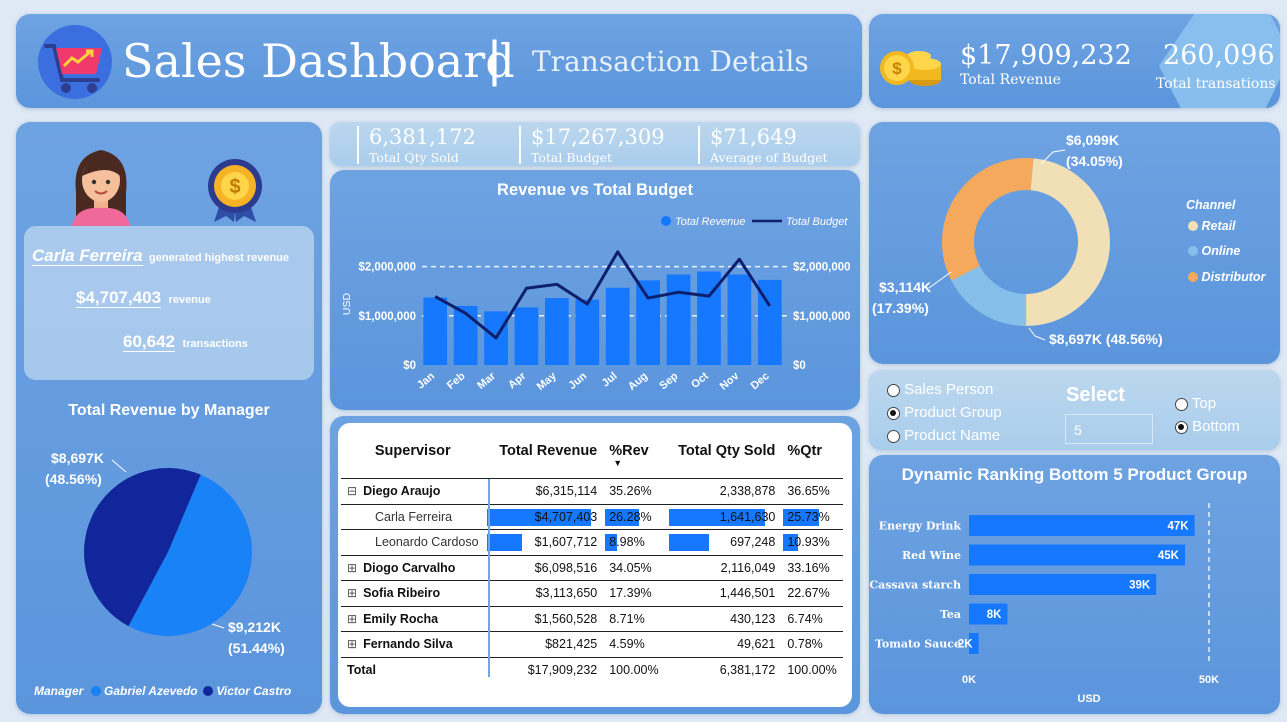 This screenshot has width=1287, height=722. What do you see at coordinates (544, 491) in the screenshot?
I see `row-rev-cell: $6,315,114` at bounding box center [544, 491].